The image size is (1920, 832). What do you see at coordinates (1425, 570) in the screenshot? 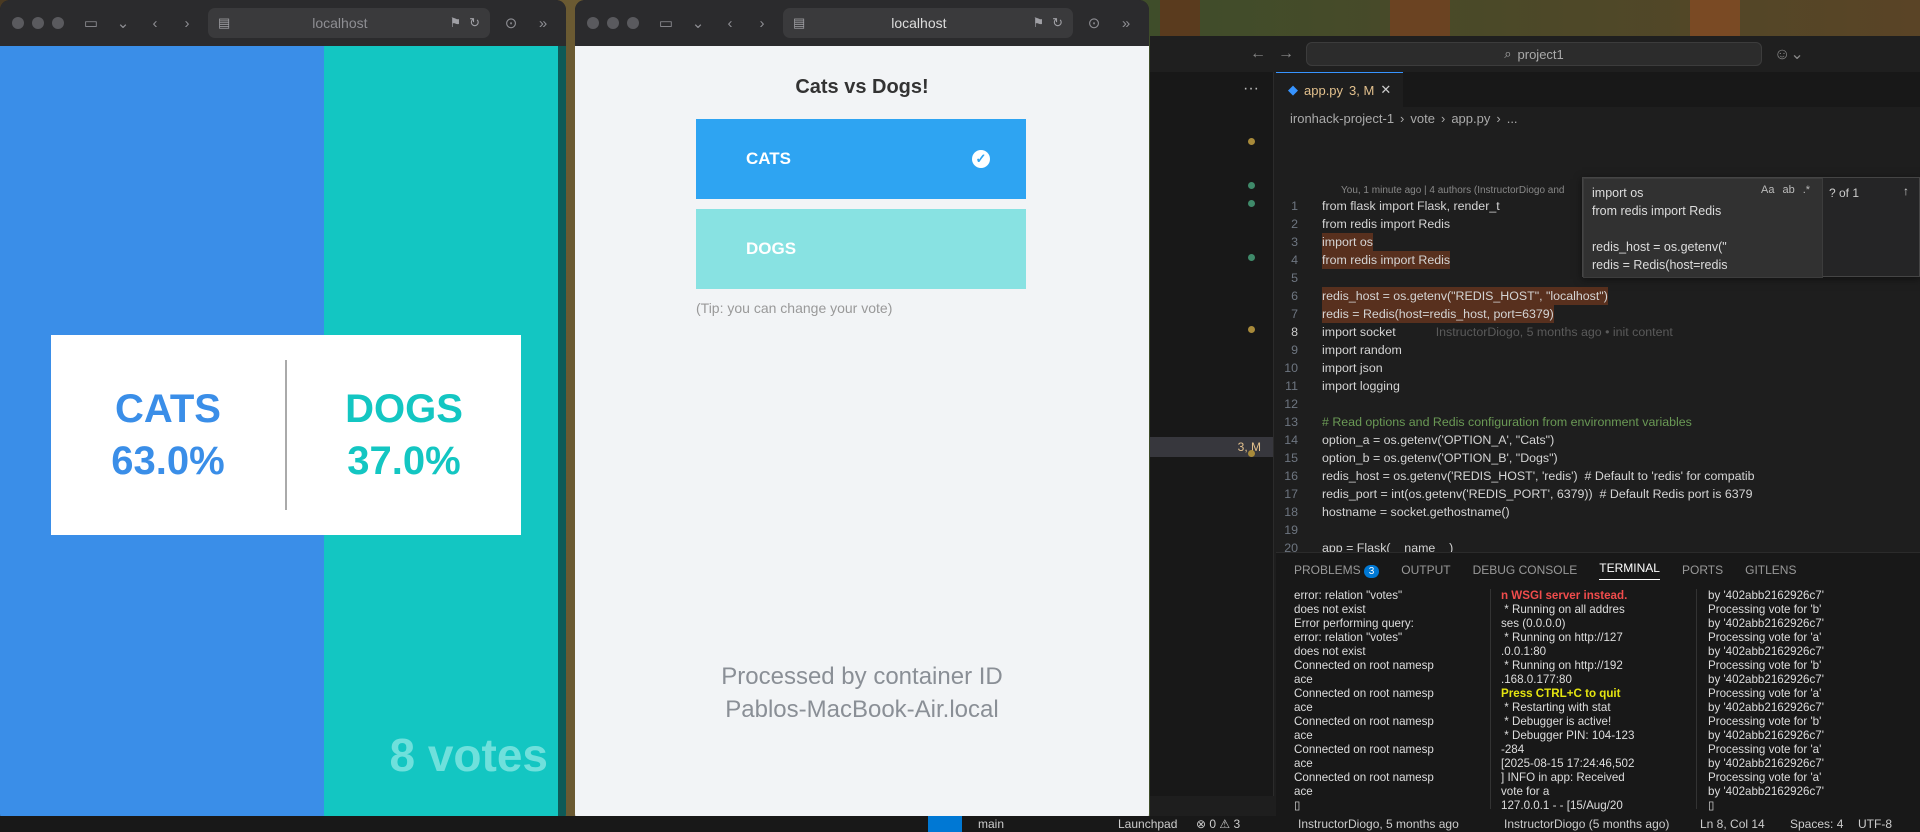
I see `tab-output: OUTPUT` at bounding box center [1425, 570].